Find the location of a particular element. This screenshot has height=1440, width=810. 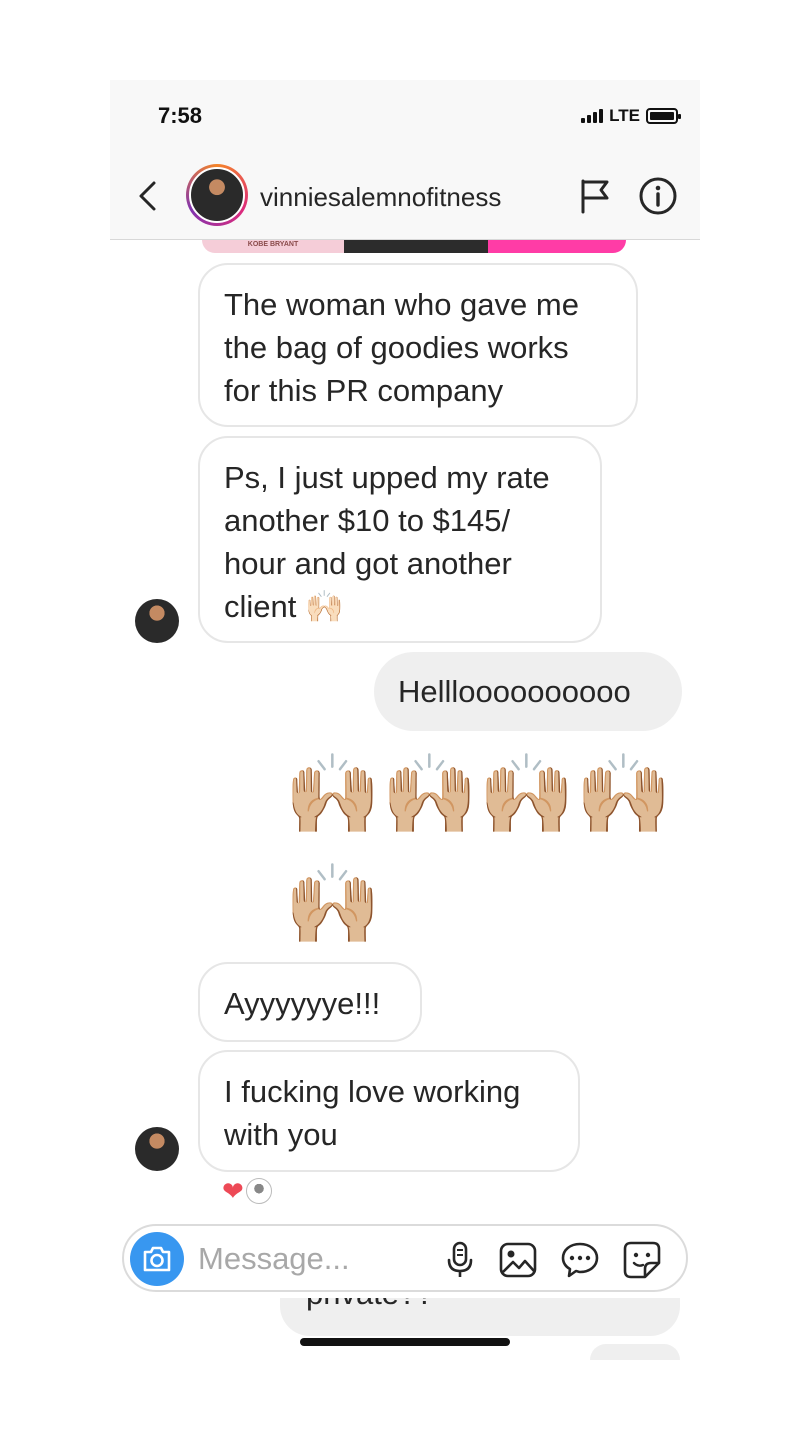

header-avatar is located at coordinates (217, 195).